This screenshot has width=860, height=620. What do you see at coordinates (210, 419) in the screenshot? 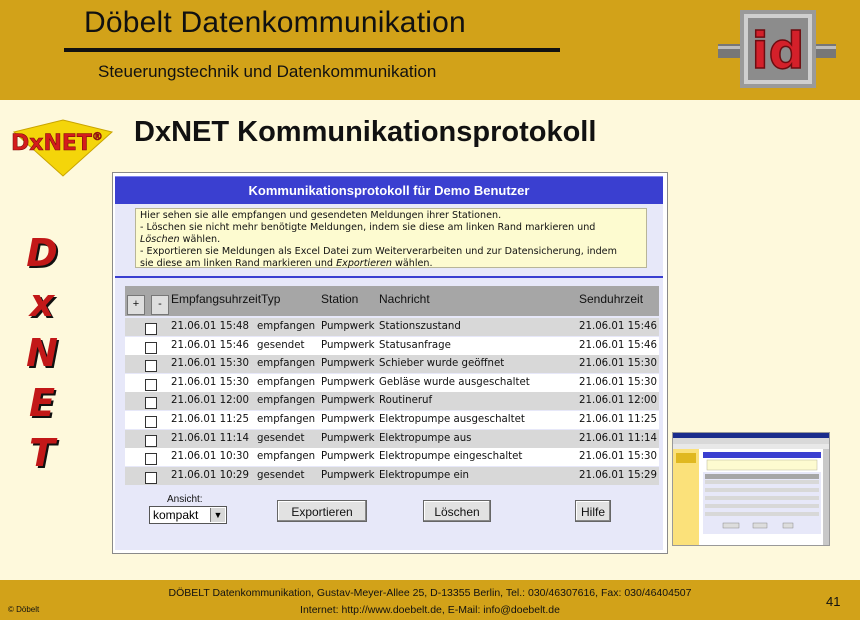
I see `cell-empfangsuhrzeit: 21.06.01 11:25` at bounding box center [210, 419].